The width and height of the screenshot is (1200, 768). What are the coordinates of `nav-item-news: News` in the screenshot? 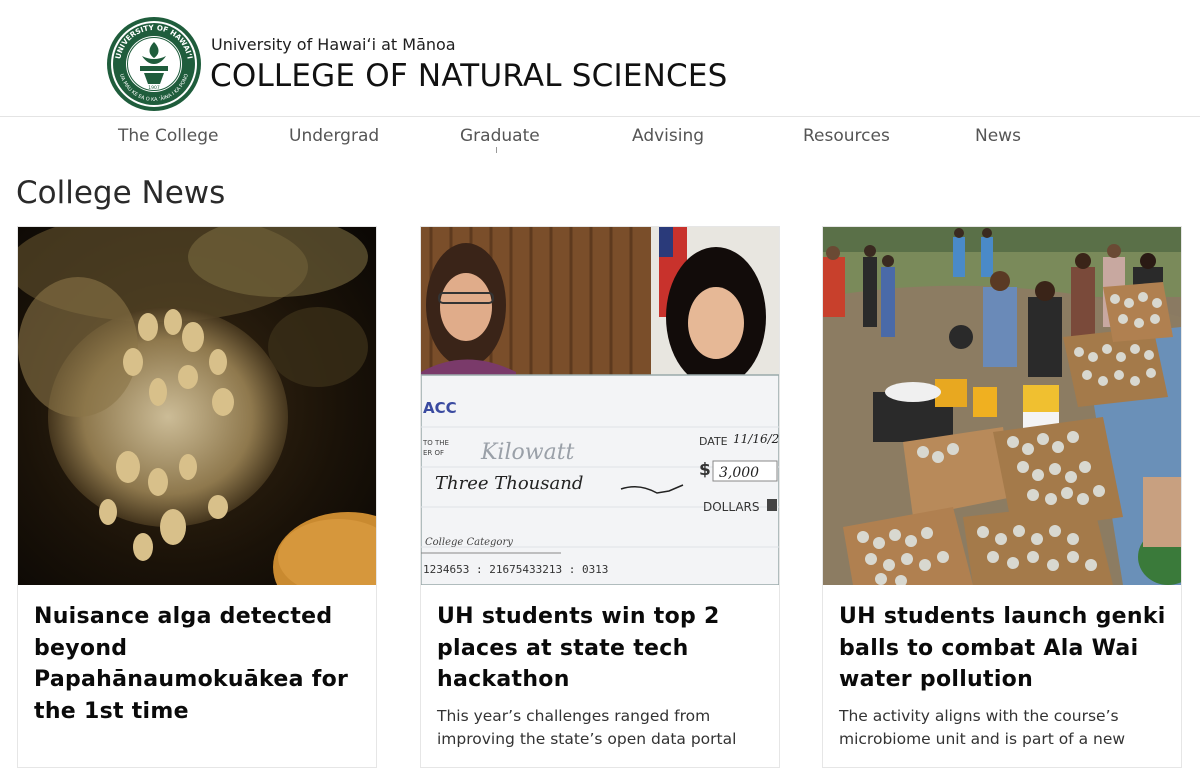 It's located at (998, 136).